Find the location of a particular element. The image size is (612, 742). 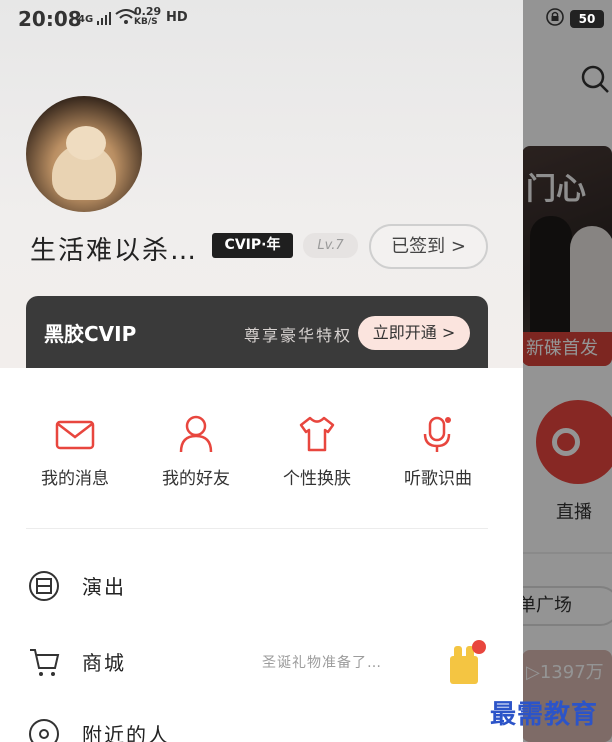

vip-badge: CVIP·年 is located at coordinates (252, 245).